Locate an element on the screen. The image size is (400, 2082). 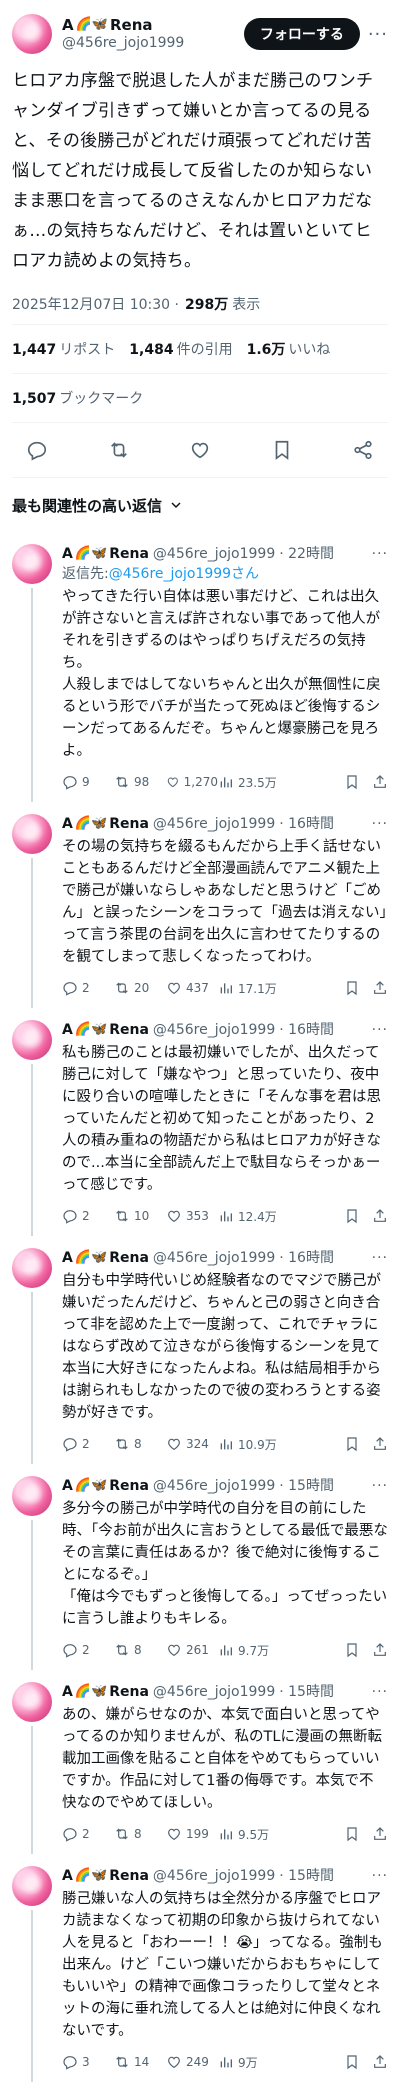
repost-button: 98 is located at coordinates (140, 782).